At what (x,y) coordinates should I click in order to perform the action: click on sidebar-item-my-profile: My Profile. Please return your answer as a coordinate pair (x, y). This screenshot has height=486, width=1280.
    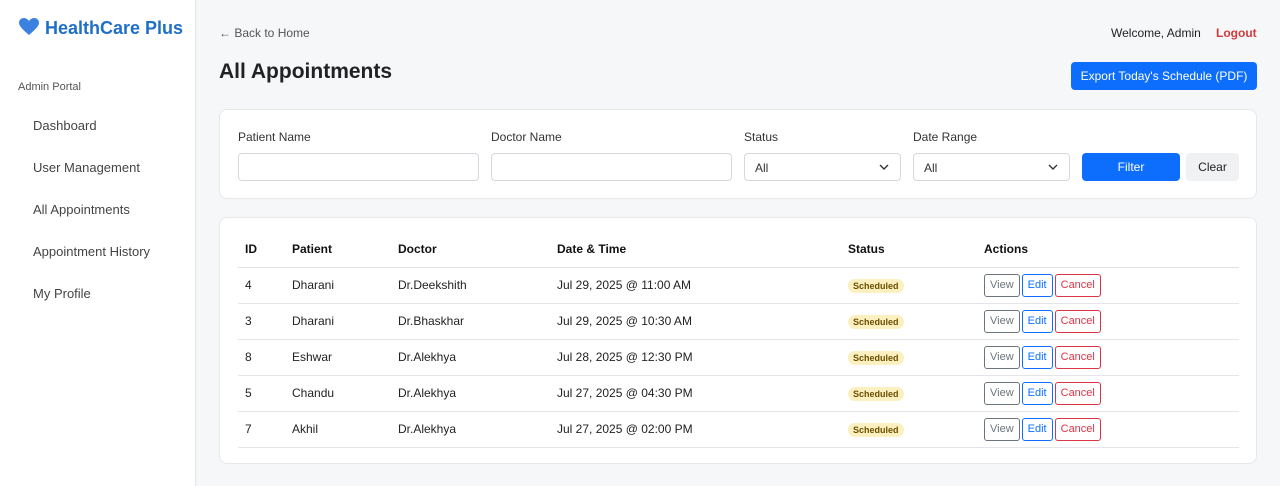
    Looking at the image, I should click on (62, 293).